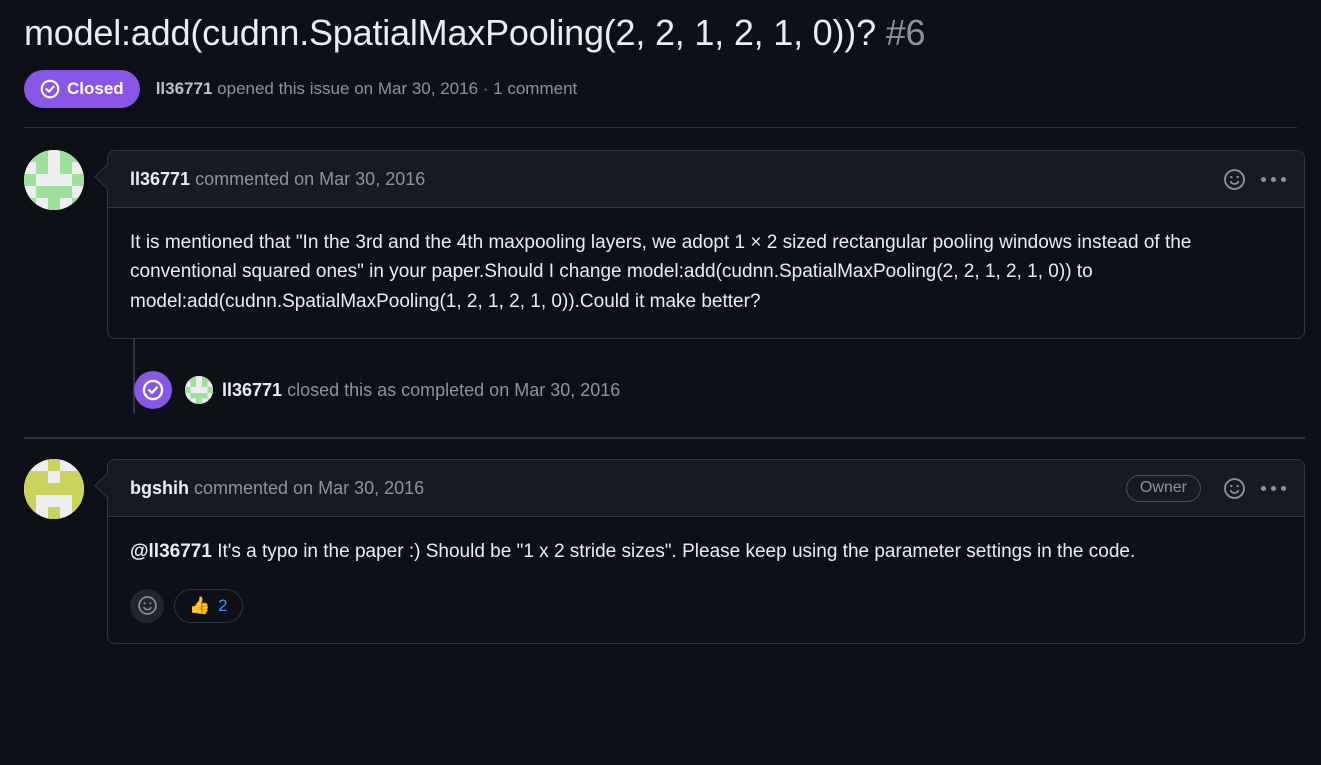 This screenshot has height=765, width=1321. What do you see at coordinates (706, 489) in the screenshot?
I see `comment-header: bgshih commented on Mar 30, 2016 Owner` at bounding box center [706, 489].